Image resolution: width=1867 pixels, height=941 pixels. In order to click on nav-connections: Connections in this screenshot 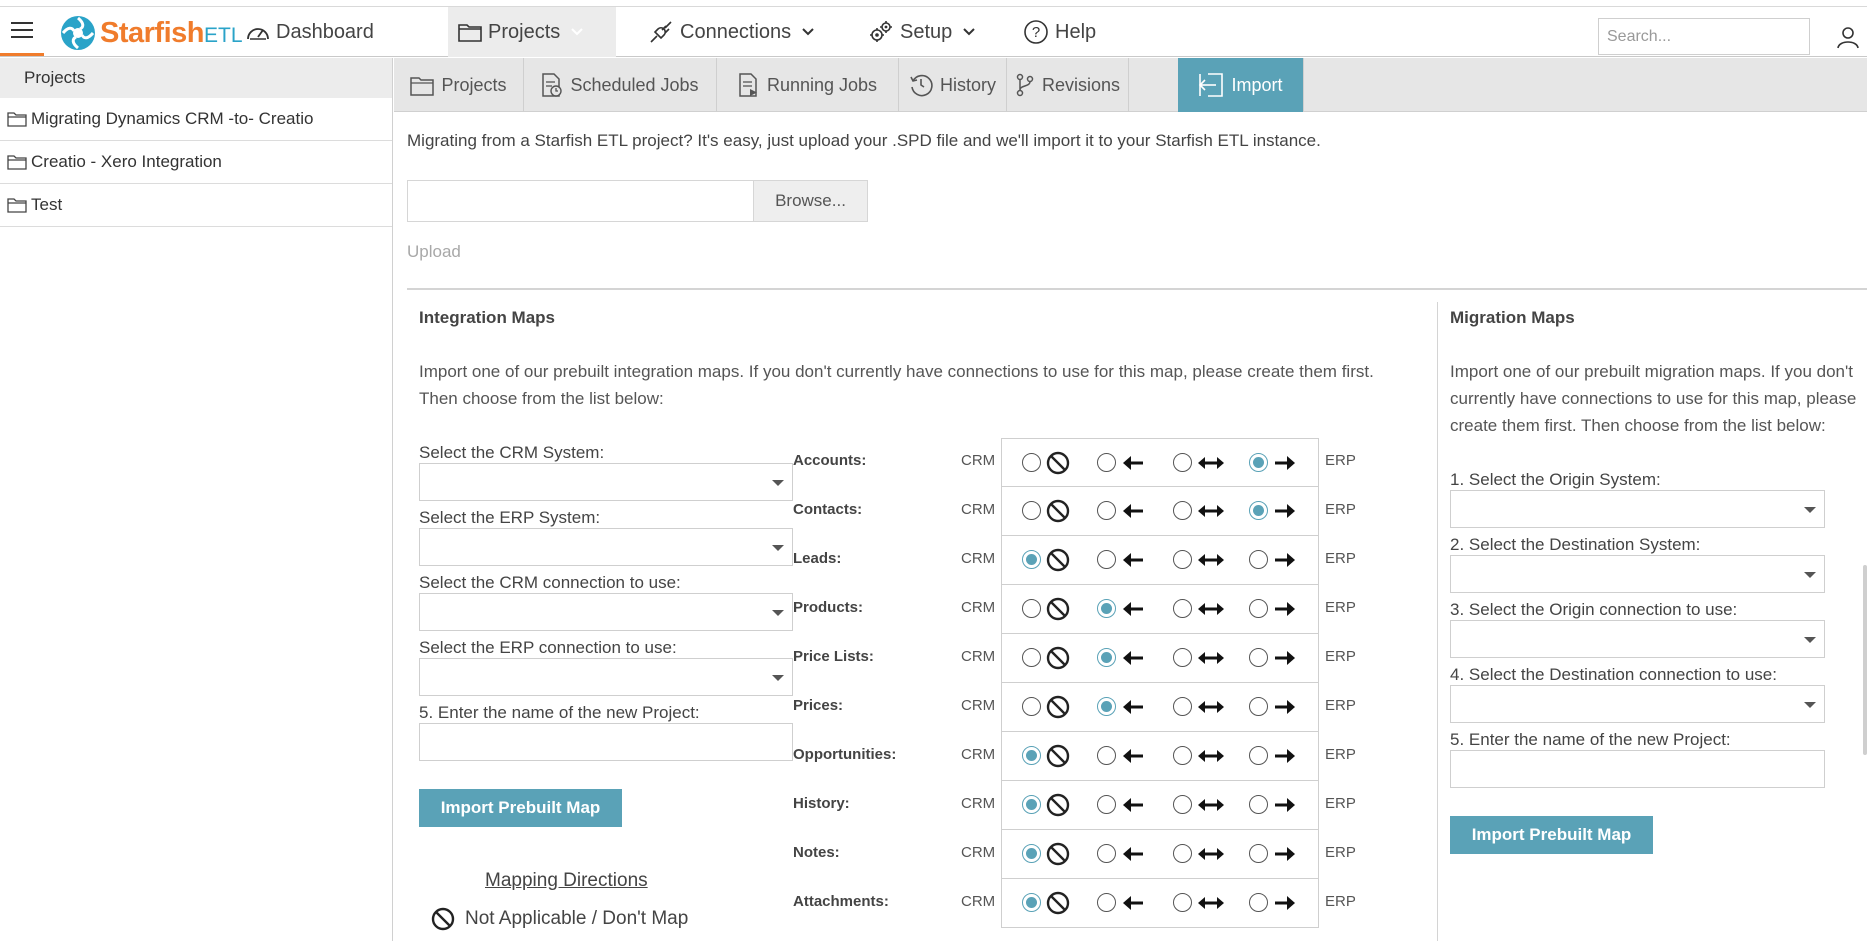, I will do `click(734, 32)`.